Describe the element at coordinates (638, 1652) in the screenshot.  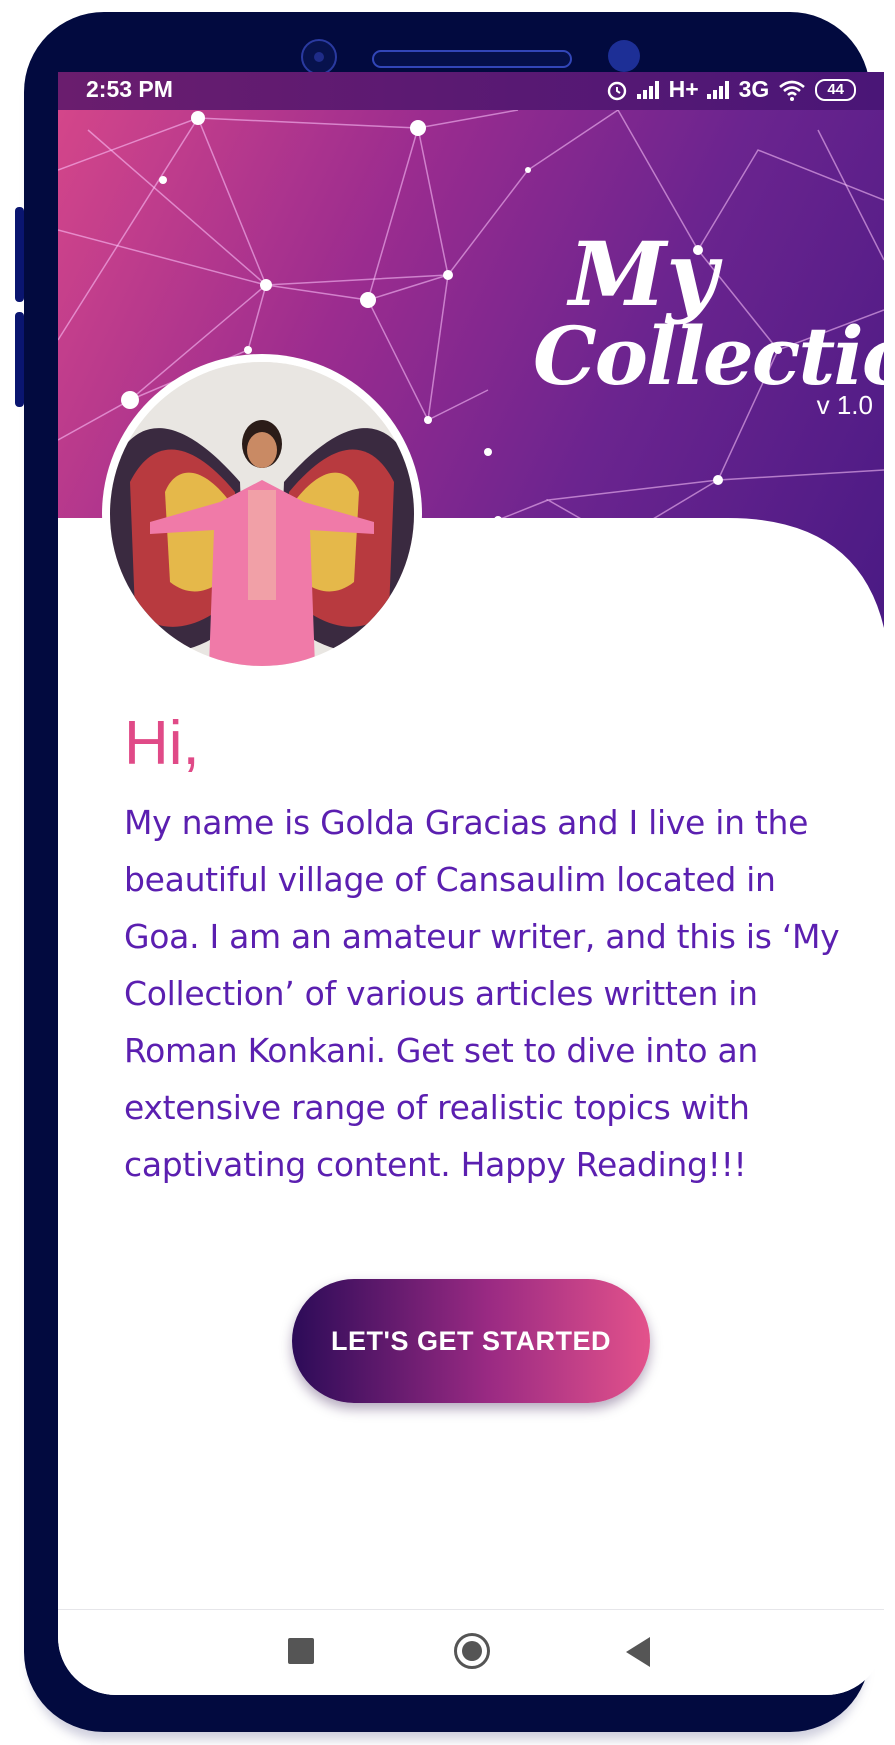
I see `back-icon` at that location.